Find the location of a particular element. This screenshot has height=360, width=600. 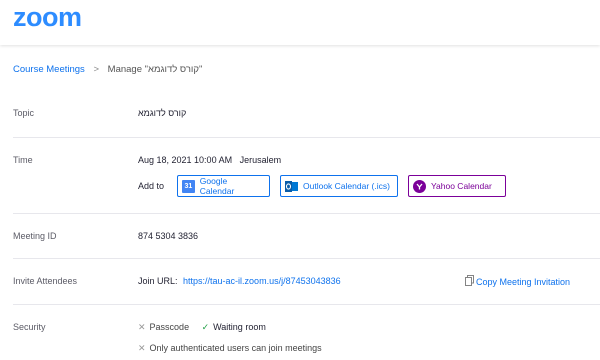

google-calendar-label: Google Calendar is located at coordinates (217, 186).